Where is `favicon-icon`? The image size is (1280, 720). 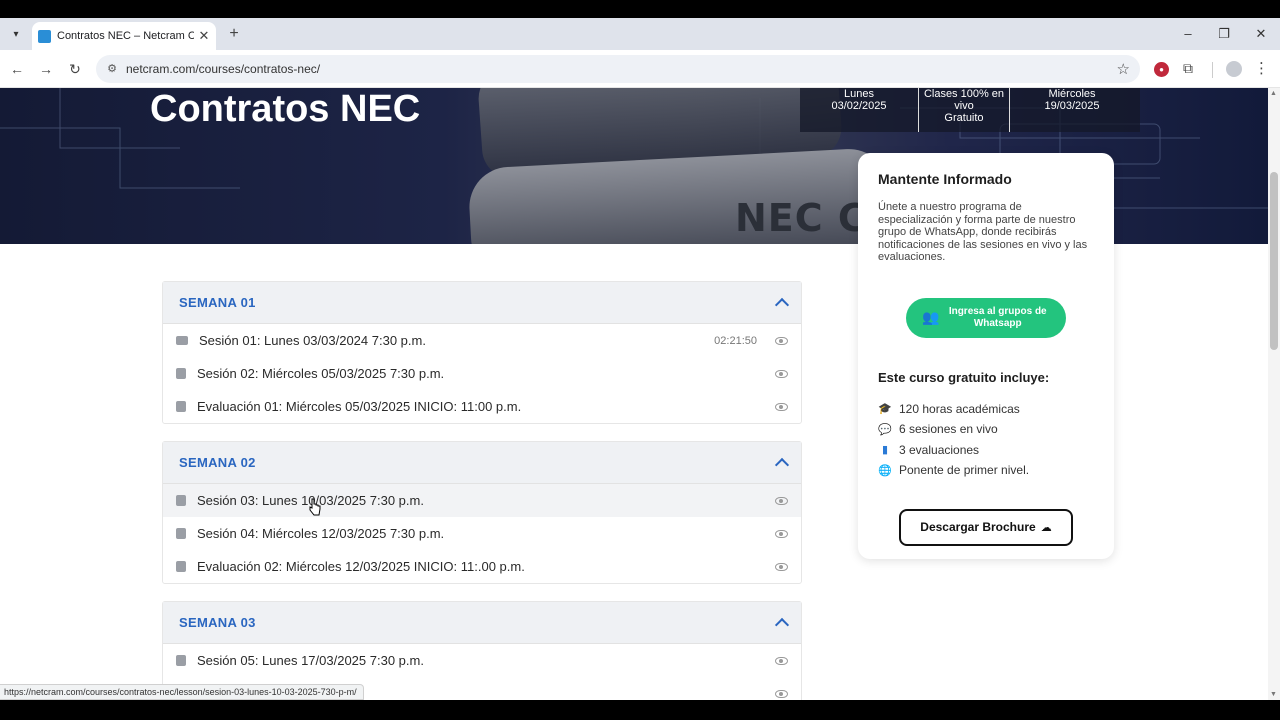 favicon-icon is located at coordinates (44, 36).